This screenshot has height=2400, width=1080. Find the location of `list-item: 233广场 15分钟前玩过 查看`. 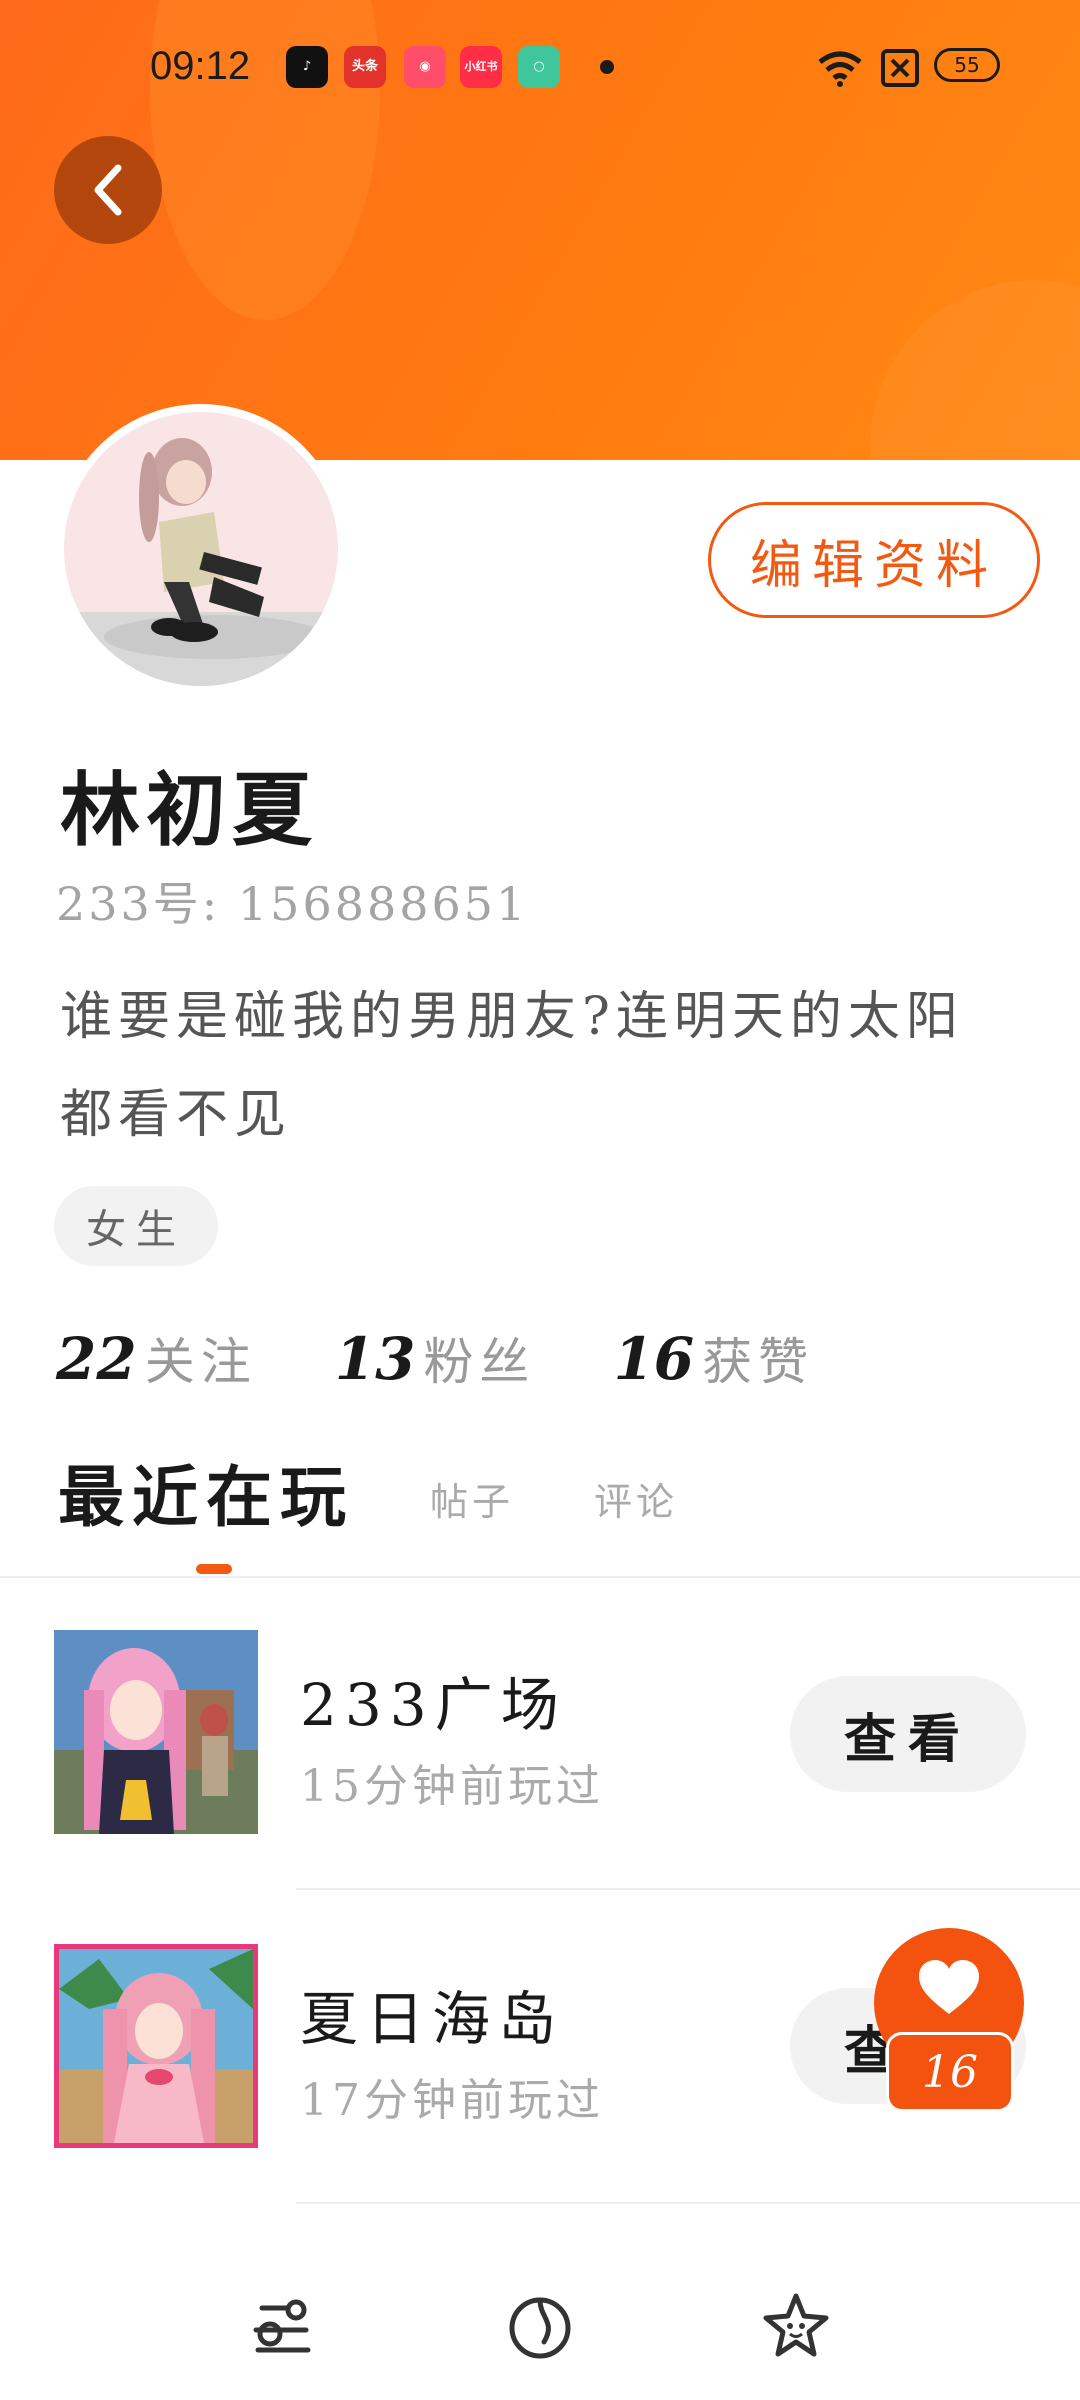

list-item: 233广场 15分钟前玩过 查看 is located at coordinates (540, 1734).